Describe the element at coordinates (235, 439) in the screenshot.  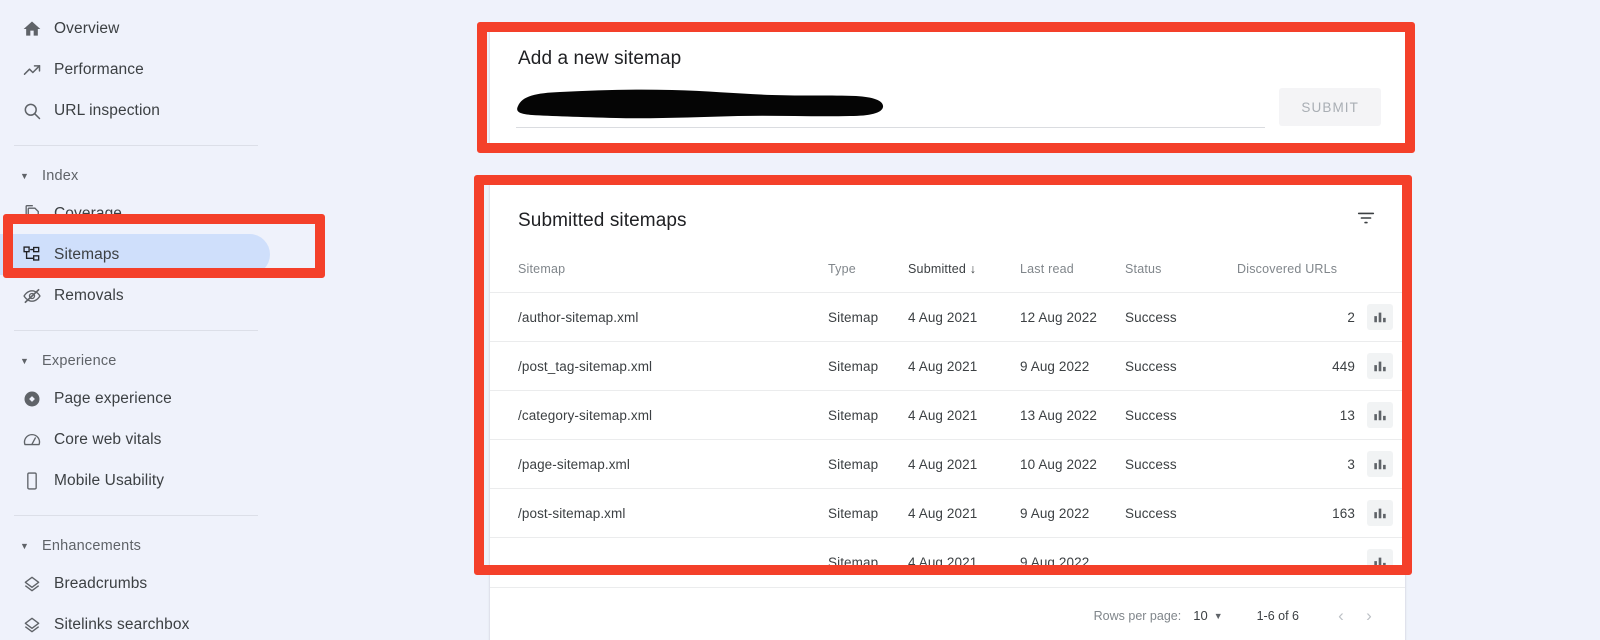
I see `sidebar-item-core-web-vitals: Core web vitals` at that location.